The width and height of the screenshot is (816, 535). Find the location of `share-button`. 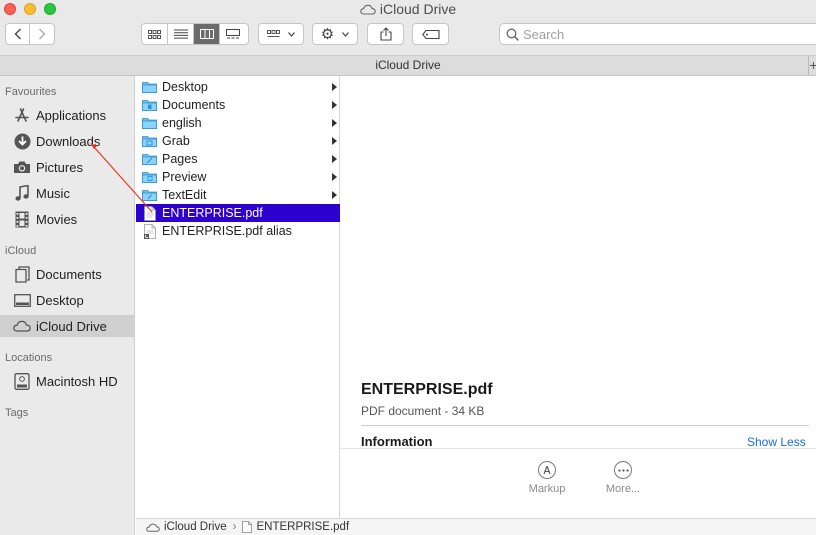

share-button is located at coordinates (385, 34).